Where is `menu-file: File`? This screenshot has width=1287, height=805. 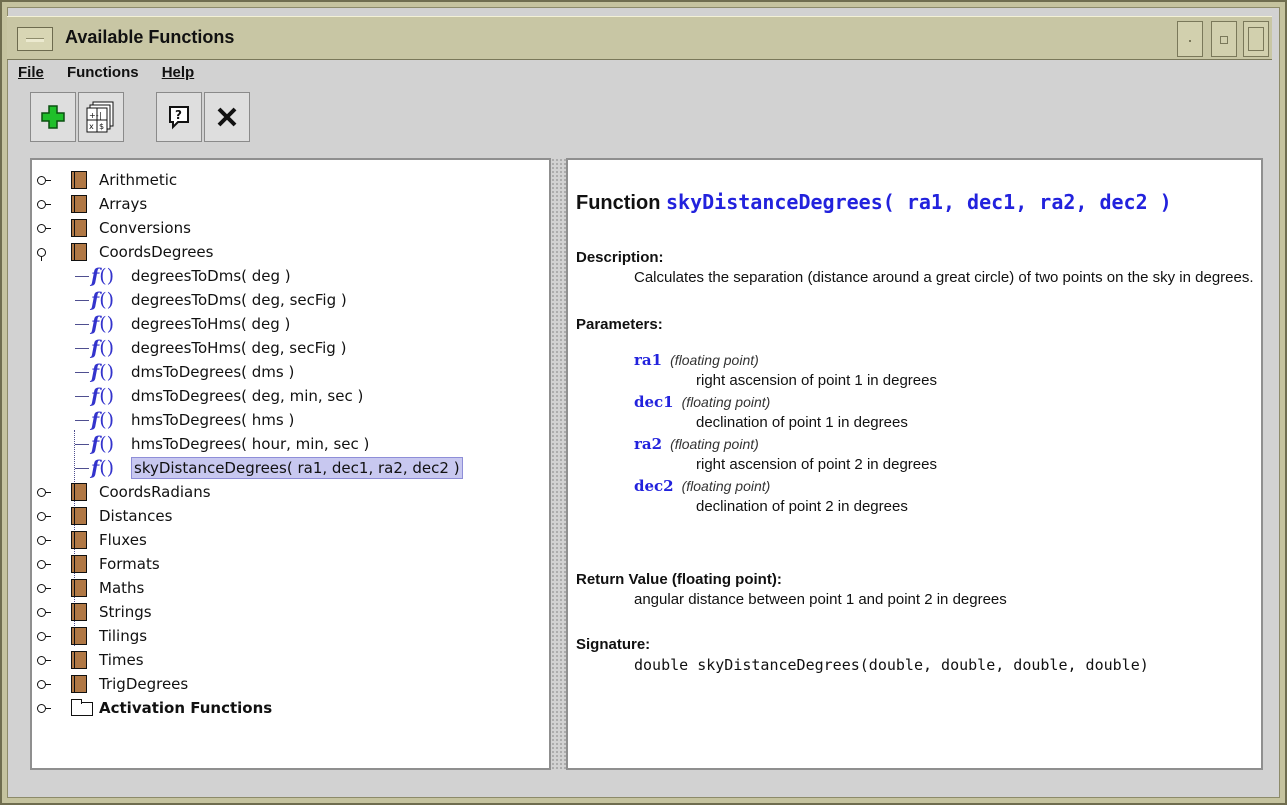
menu-file: File is located at coordinates (31, 72).